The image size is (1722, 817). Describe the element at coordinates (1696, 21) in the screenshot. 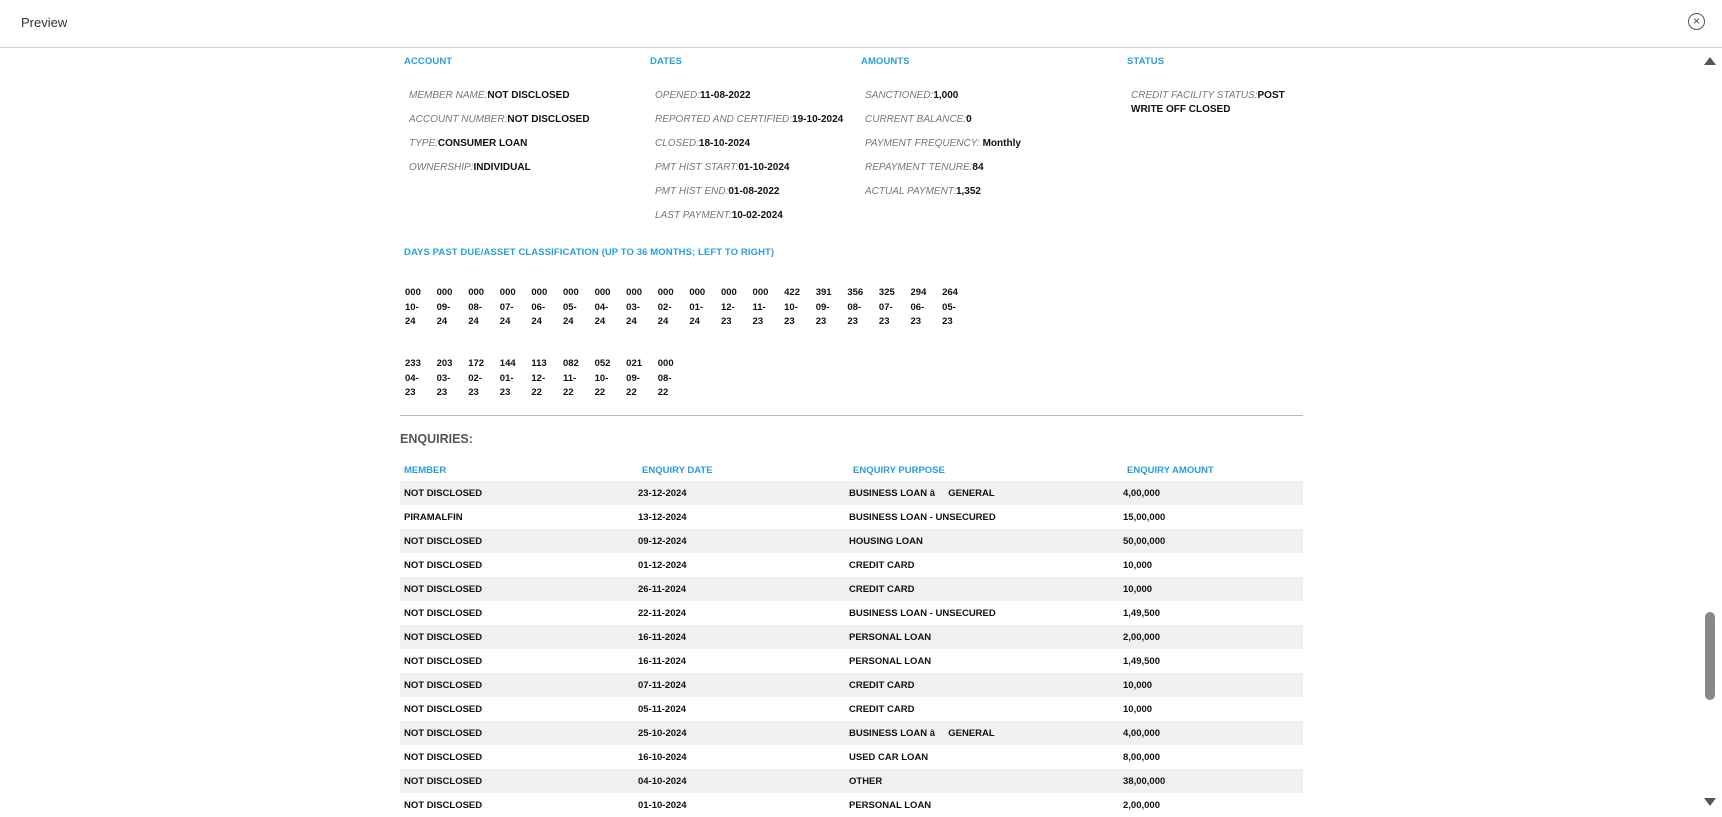

I see `close-icon: ×` at that location.